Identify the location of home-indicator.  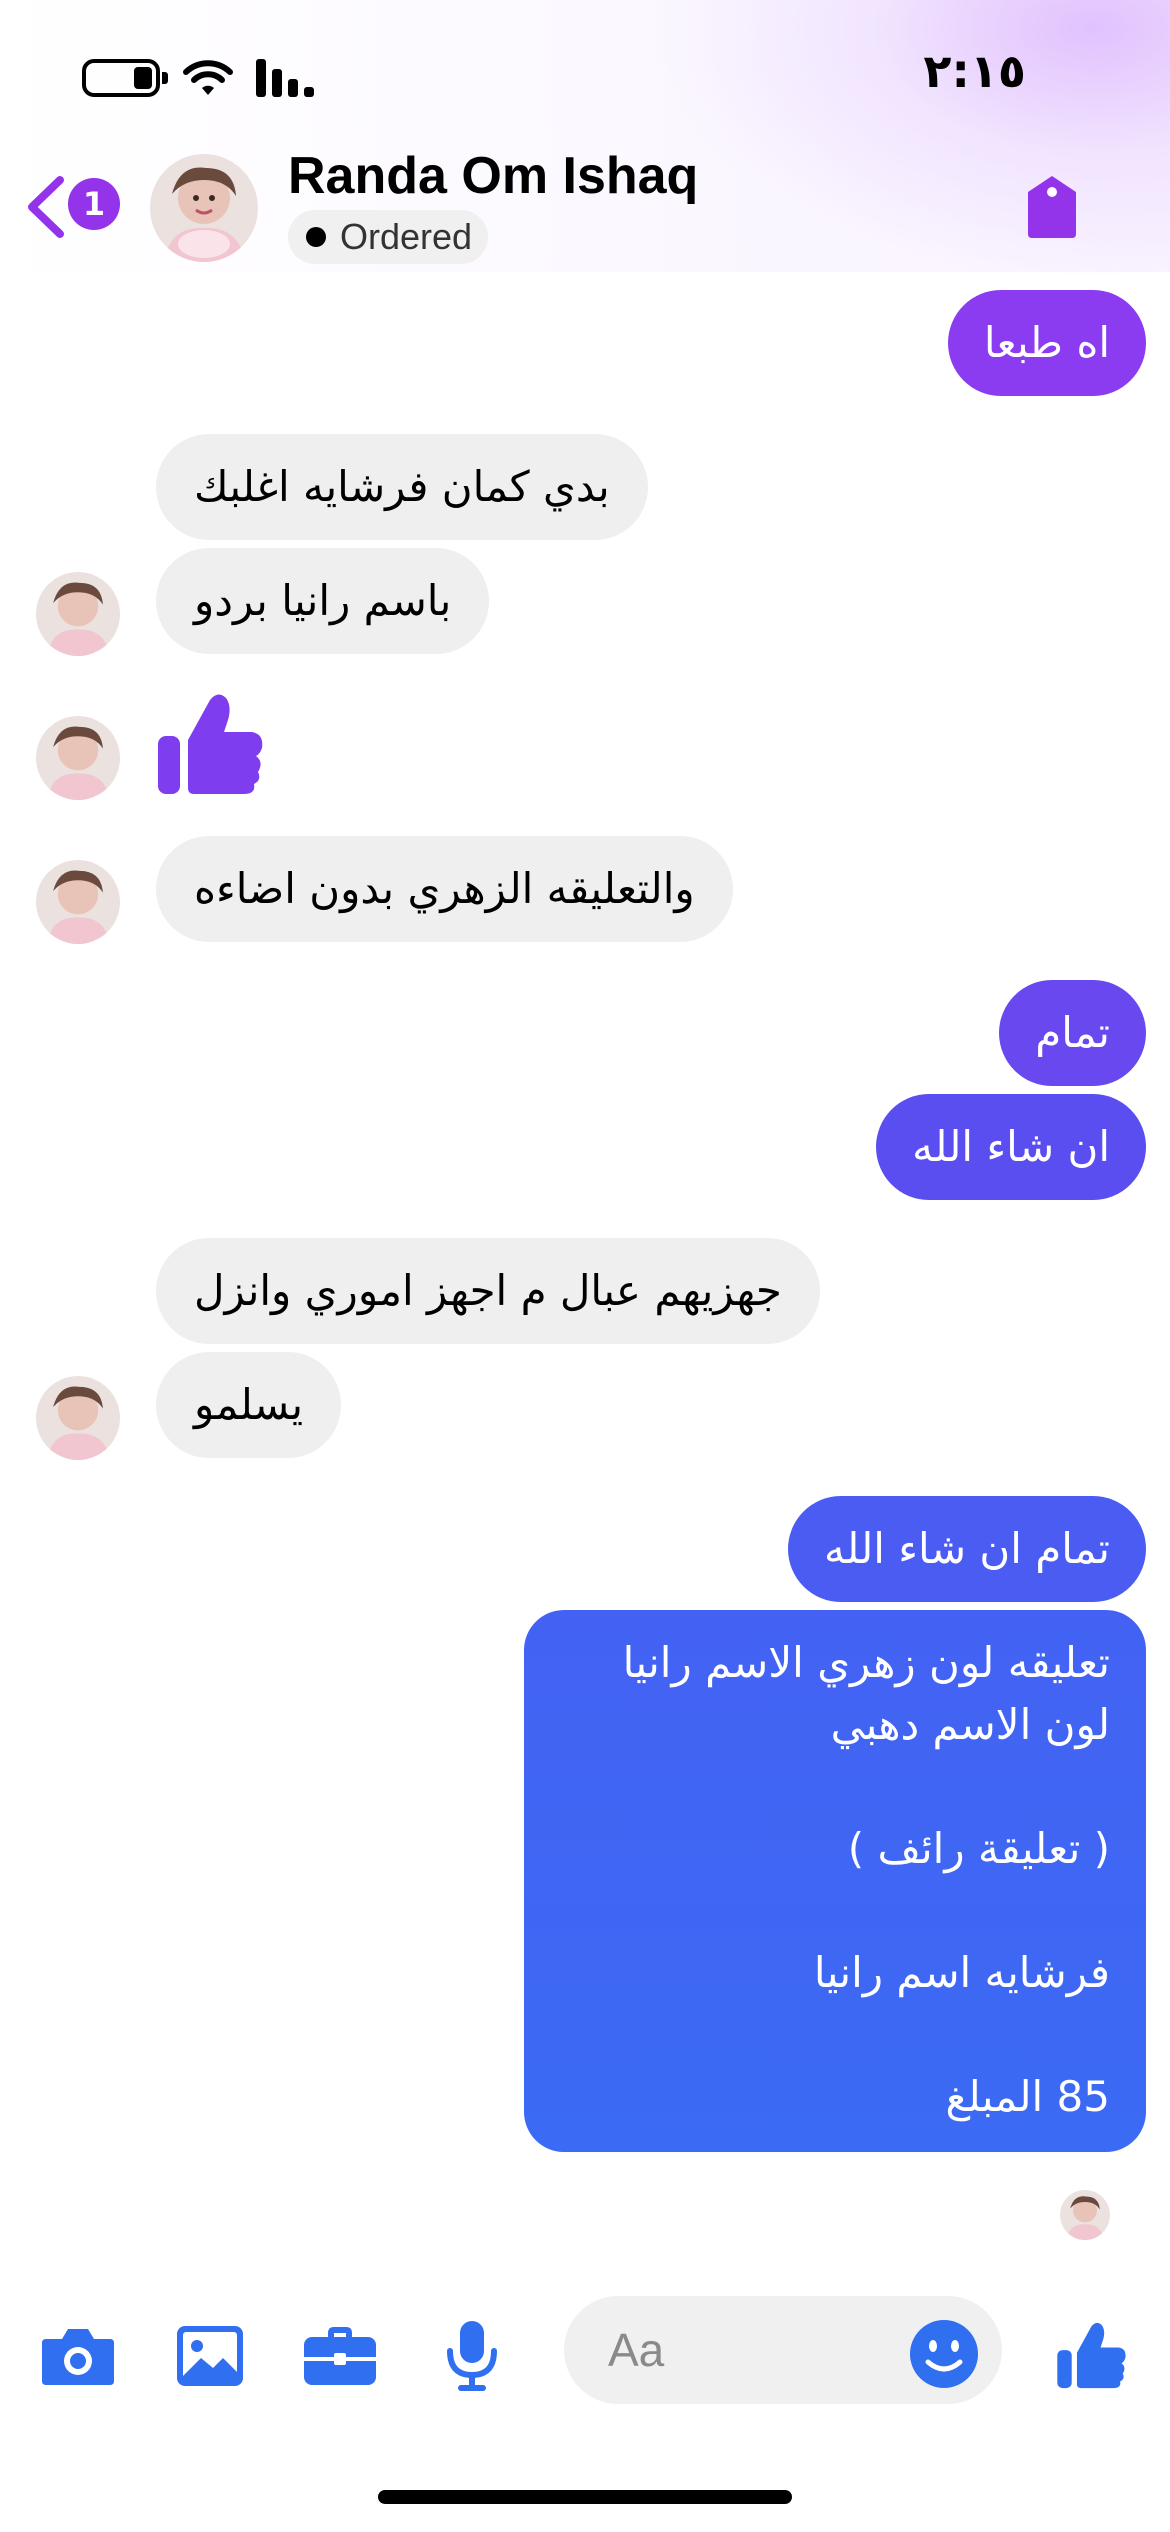
(585, 2497).